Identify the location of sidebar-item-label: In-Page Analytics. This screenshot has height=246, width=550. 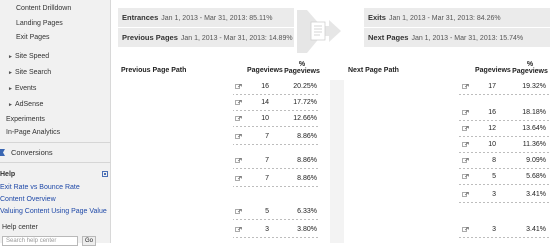
(33, 132).